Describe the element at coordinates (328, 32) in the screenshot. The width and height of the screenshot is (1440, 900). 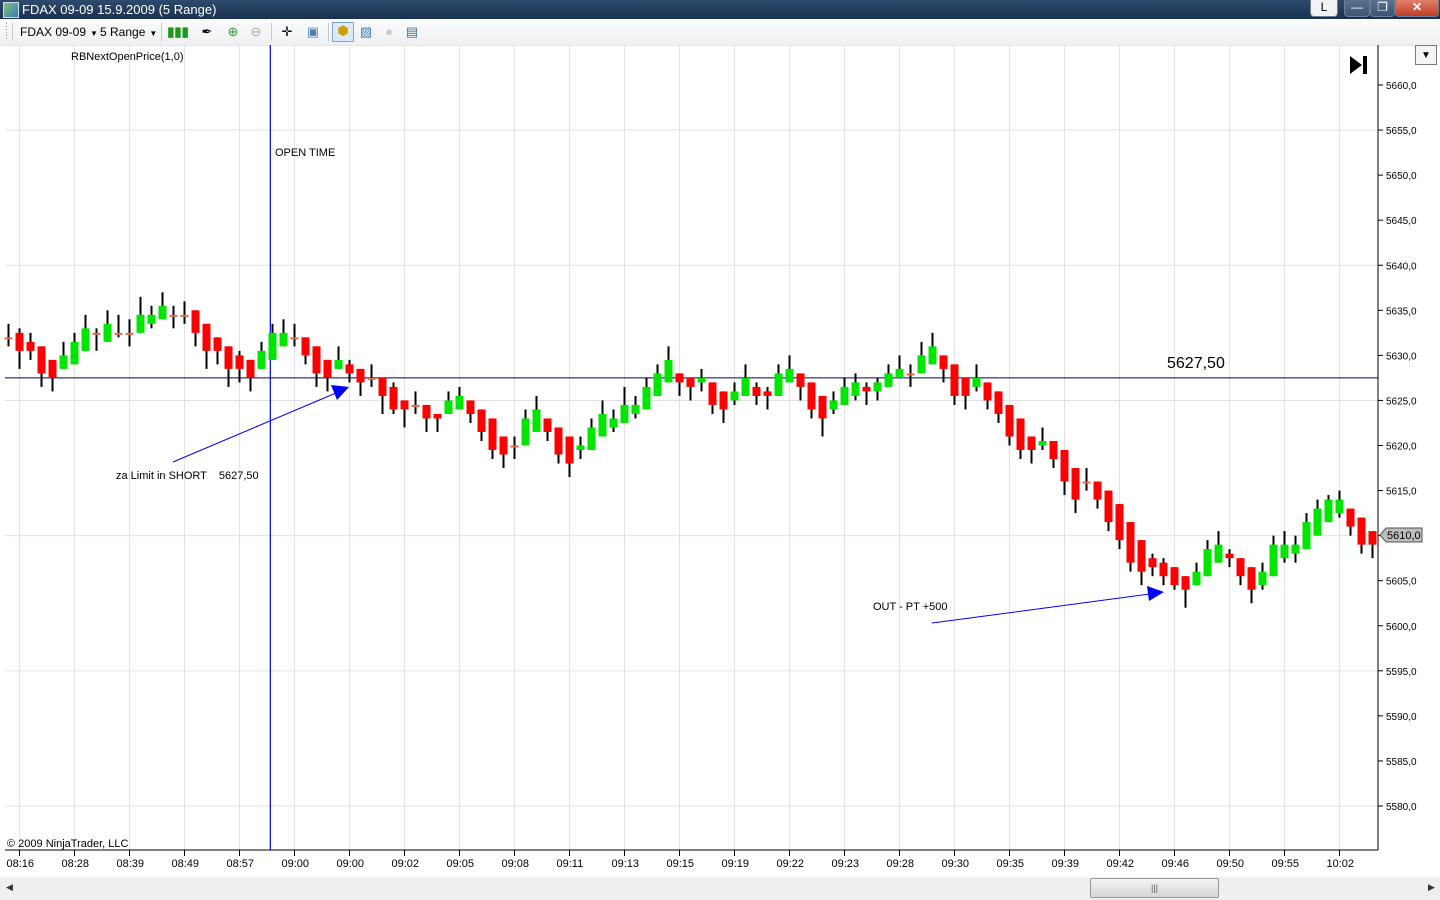
I see `separator` at that location.